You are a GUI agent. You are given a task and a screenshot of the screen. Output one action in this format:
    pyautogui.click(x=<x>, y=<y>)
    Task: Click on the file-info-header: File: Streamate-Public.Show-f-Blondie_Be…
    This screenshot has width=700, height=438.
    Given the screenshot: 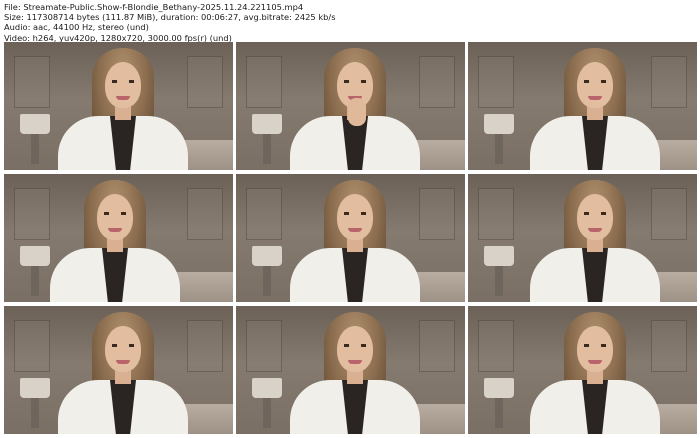 What is the action you would take?
    pyautogui.click(x=170, y=22)
    